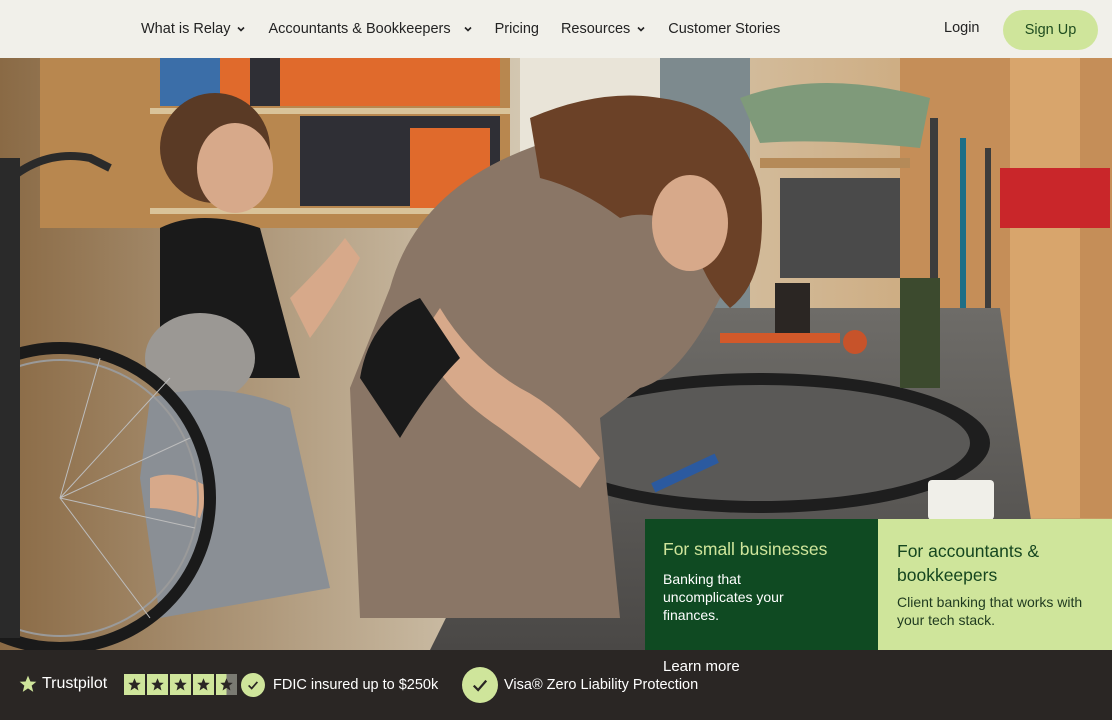 The height and width of the screenshot is (720, 1112). I want to click on nav-item-label: What is Relay, so click(186, 29).